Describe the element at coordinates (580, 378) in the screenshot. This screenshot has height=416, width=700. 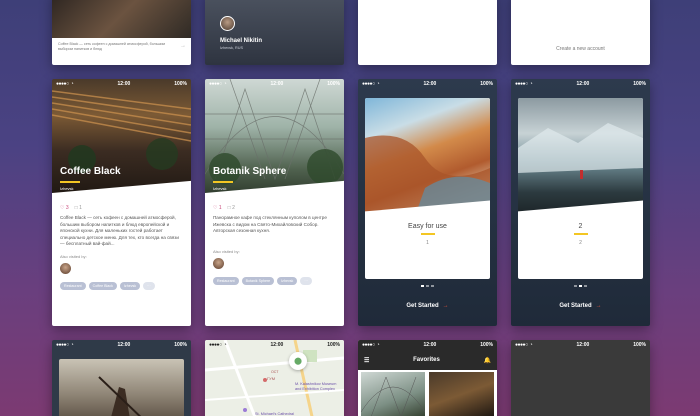
I see `screen-dark: ●●●●○ ◔ 12:00 100%` at that location.